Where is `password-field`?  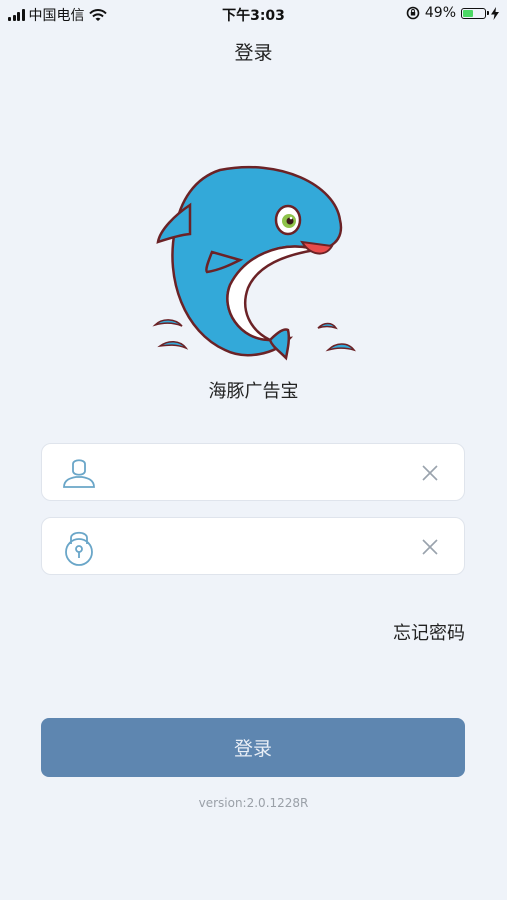 password-field is located at coordinates (253, 546).